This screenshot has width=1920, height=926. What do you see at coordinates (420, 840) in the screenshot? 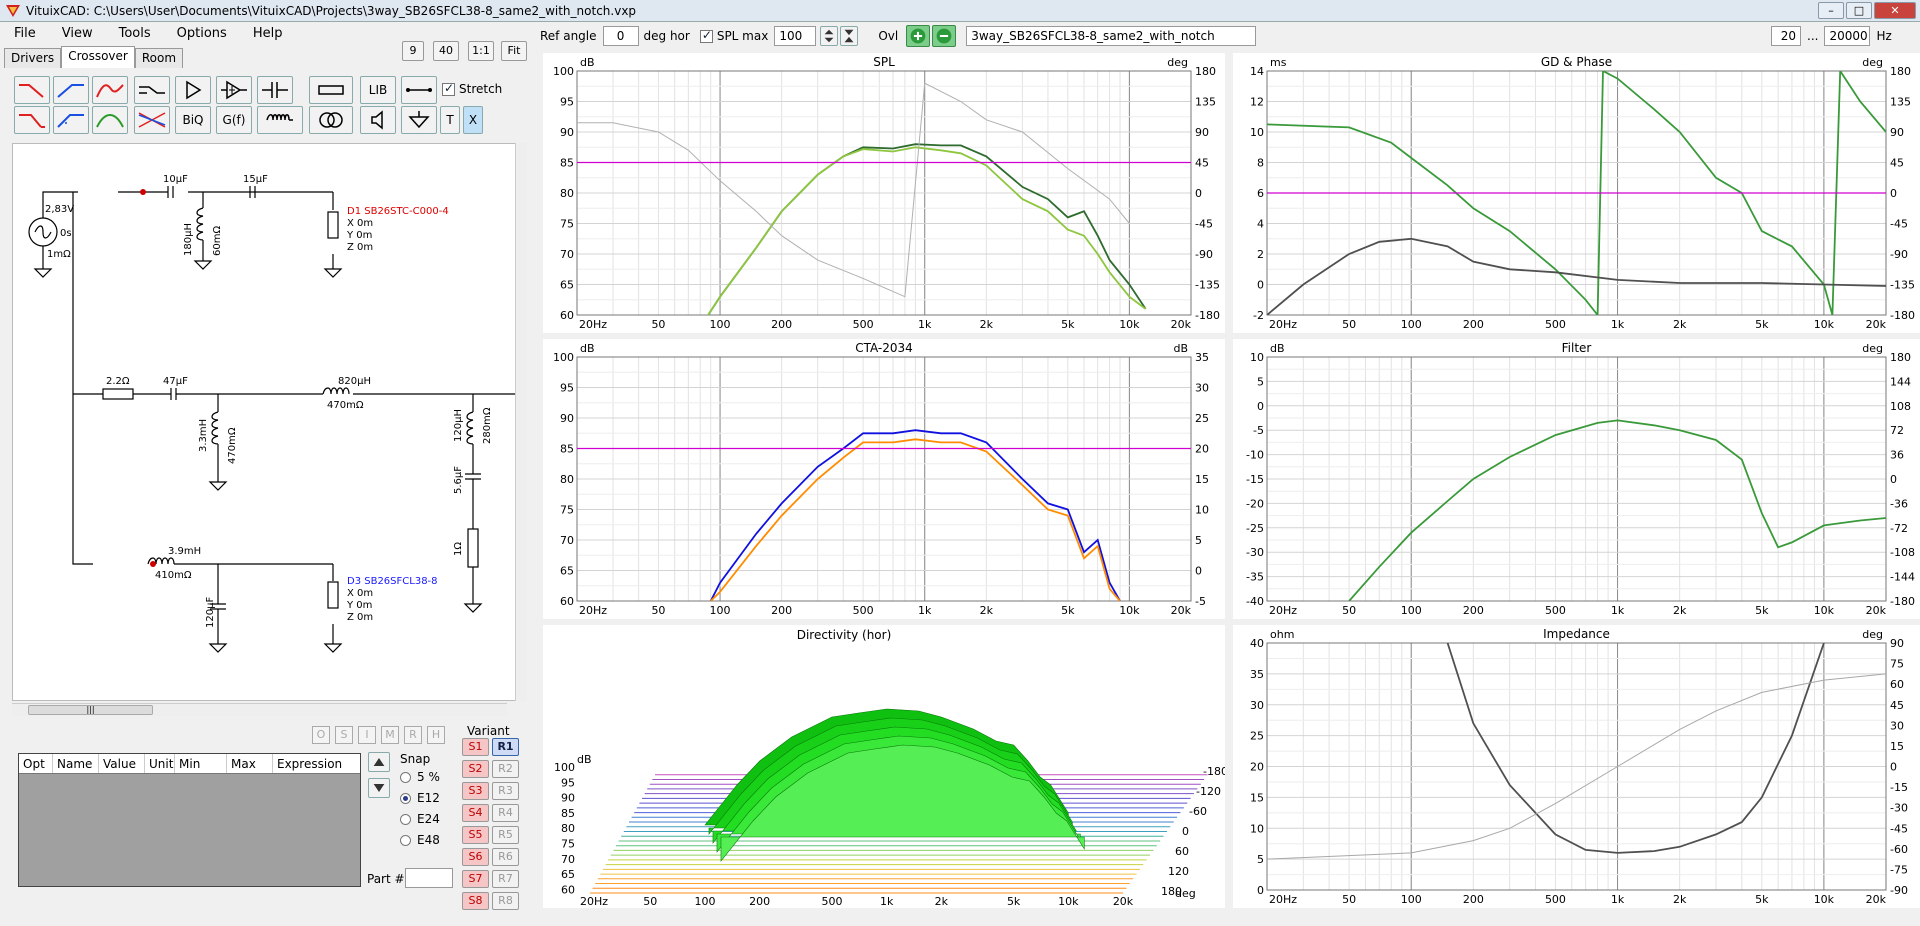
I see `snap-e48: E48` at bounding box center [420, 840].